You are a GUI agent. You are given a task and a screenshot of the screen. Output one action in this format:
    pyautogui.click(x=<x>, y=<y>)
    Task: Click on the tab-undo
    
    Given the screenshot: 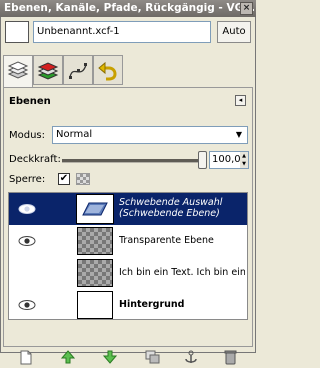 What is the action you would take?
    pyautogui.click(x=108, y=70)
    